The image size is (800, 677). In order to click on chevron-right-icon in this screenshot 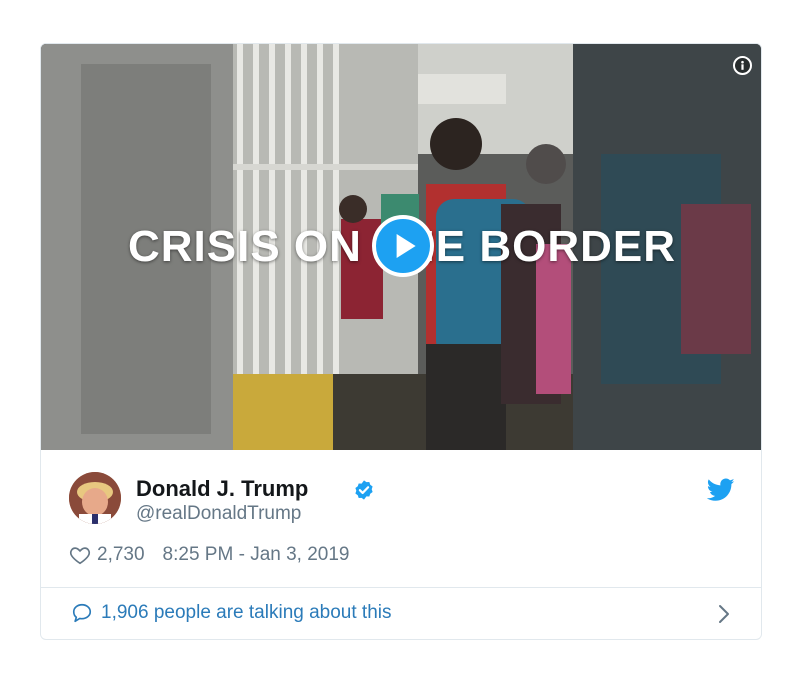, I will do `click(724, 614)`.